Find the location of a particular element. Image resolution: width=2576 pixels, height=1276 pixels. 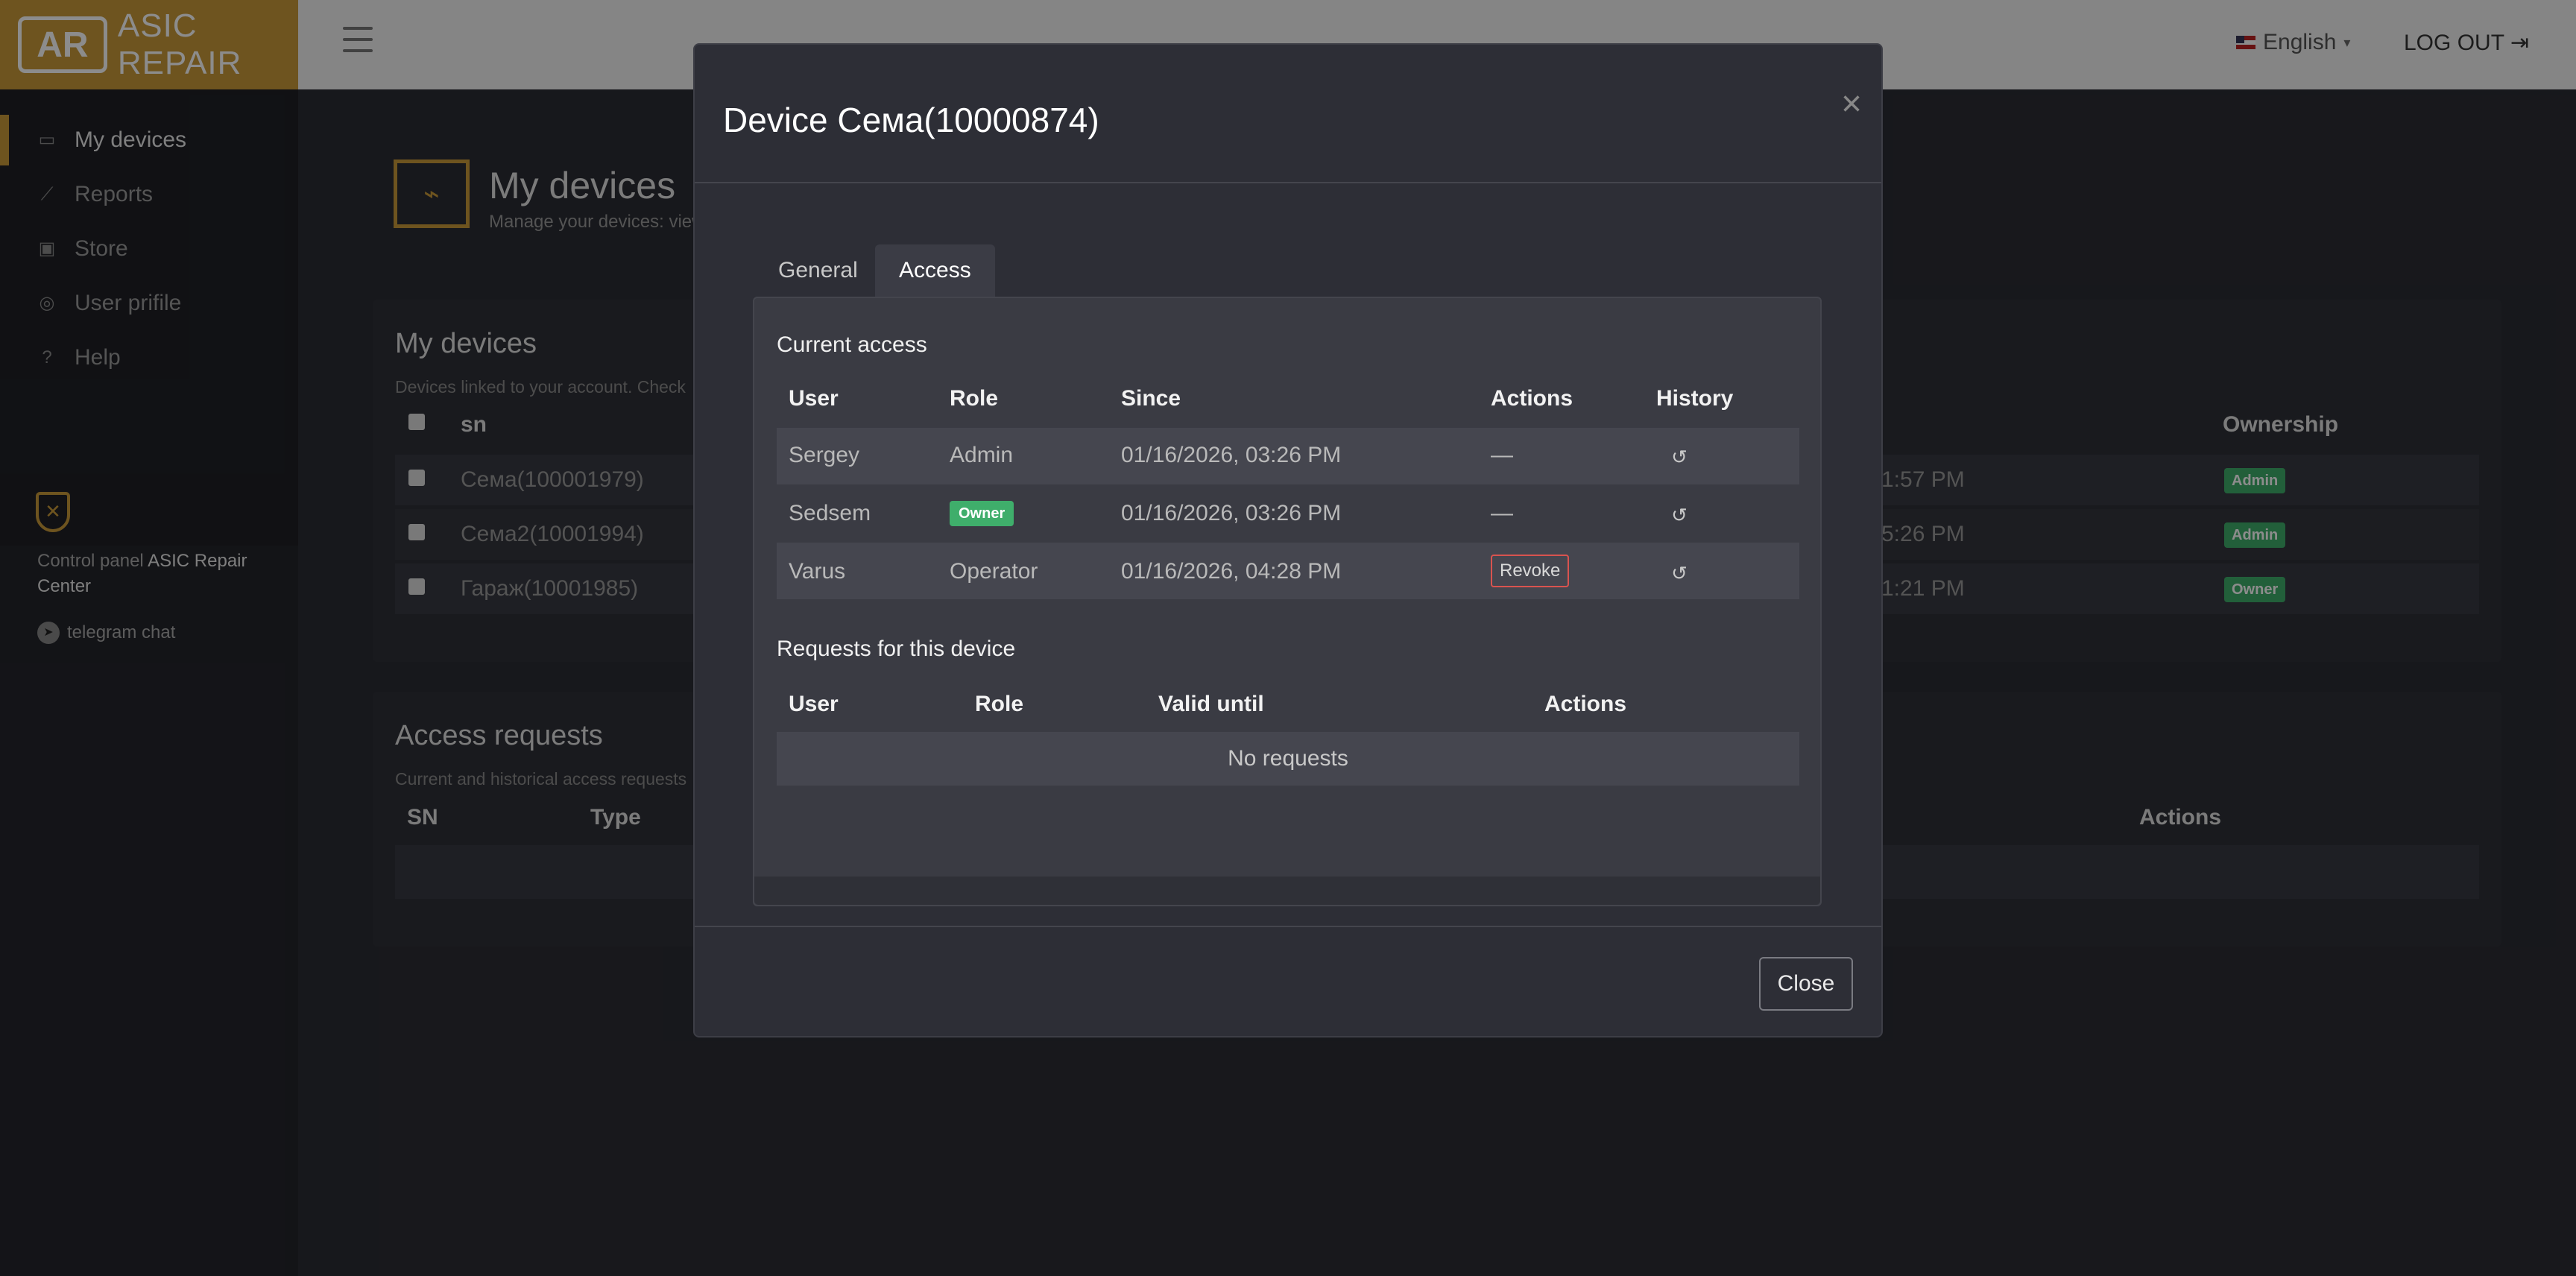

modal-title: Device Сема(10000874) is located at coordinates (911, 120).